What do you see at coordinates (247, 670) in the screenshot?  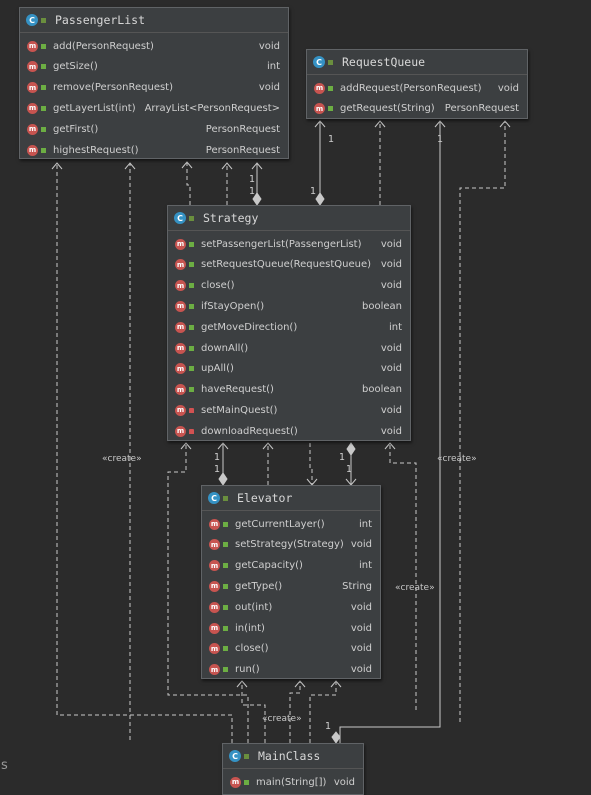 I see `method-name: run()` at bounding box center [247, 670].